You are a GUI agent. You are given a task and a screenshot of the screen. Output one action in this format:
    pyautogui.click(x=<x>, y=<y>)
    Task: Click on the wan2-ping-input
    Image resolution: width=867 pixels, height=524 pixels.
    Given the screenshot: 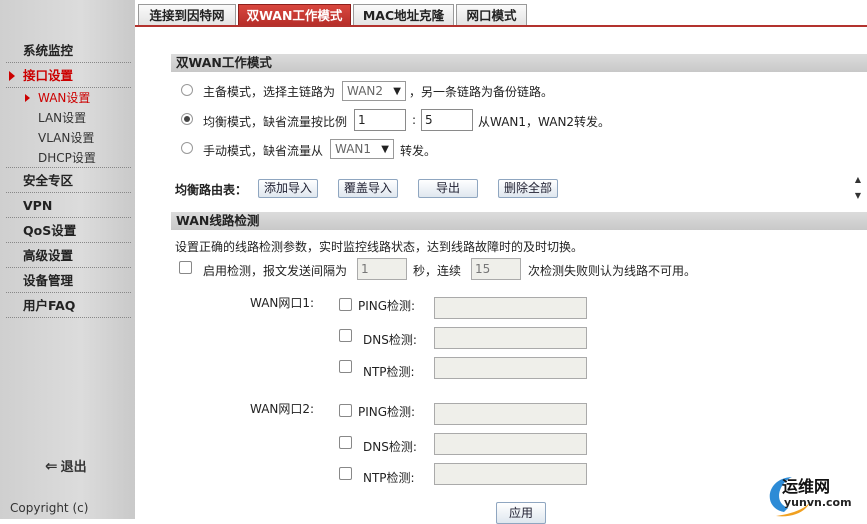 What is the action you would take?
    pyautogui.click(x=510, y=414)
    